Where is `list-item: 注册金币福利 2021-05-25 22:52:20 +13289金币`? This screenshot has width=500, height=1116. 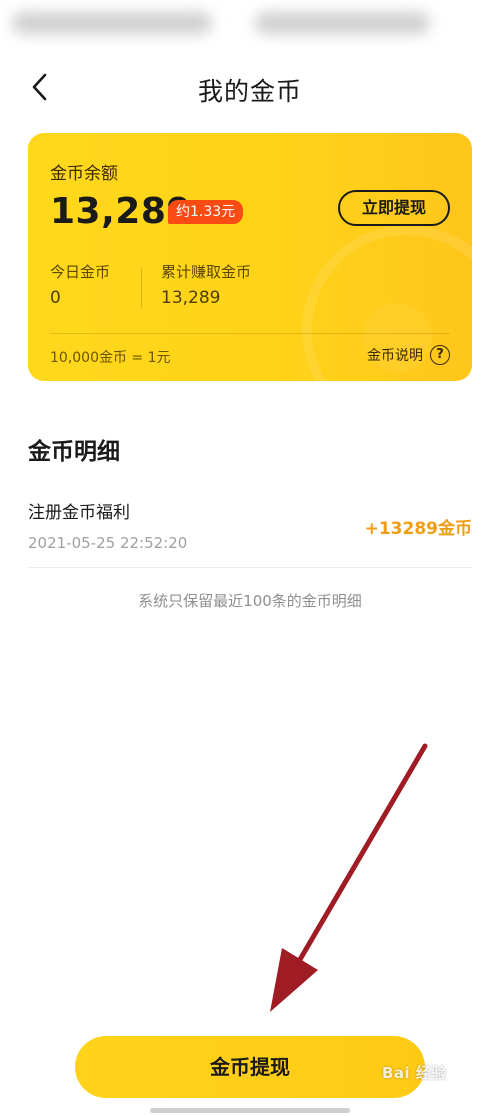
list-item: 注册金币福利 2021-05-25 22:52:20 +13289金币 is located at coordinates (250, 530).